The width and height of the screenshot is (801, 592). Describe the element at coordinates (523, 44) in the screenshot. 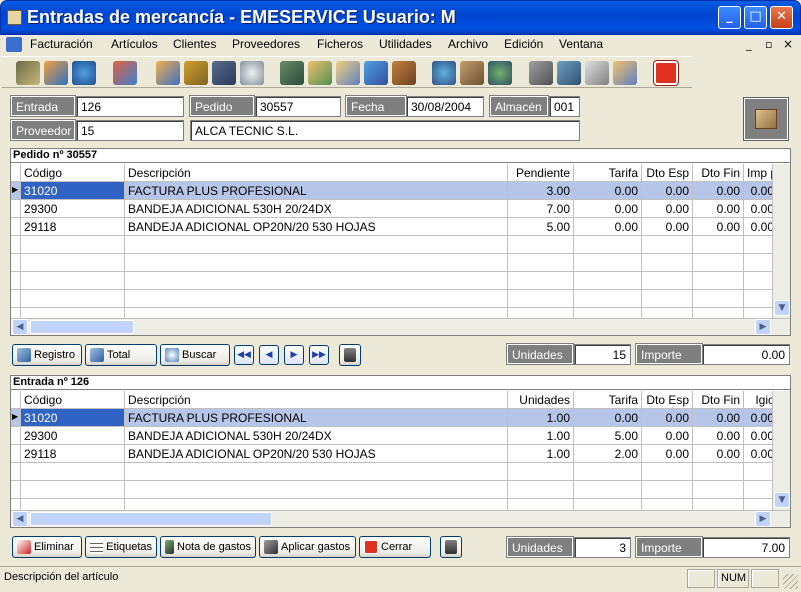

I see `menu-edicion: Edición` at that location.